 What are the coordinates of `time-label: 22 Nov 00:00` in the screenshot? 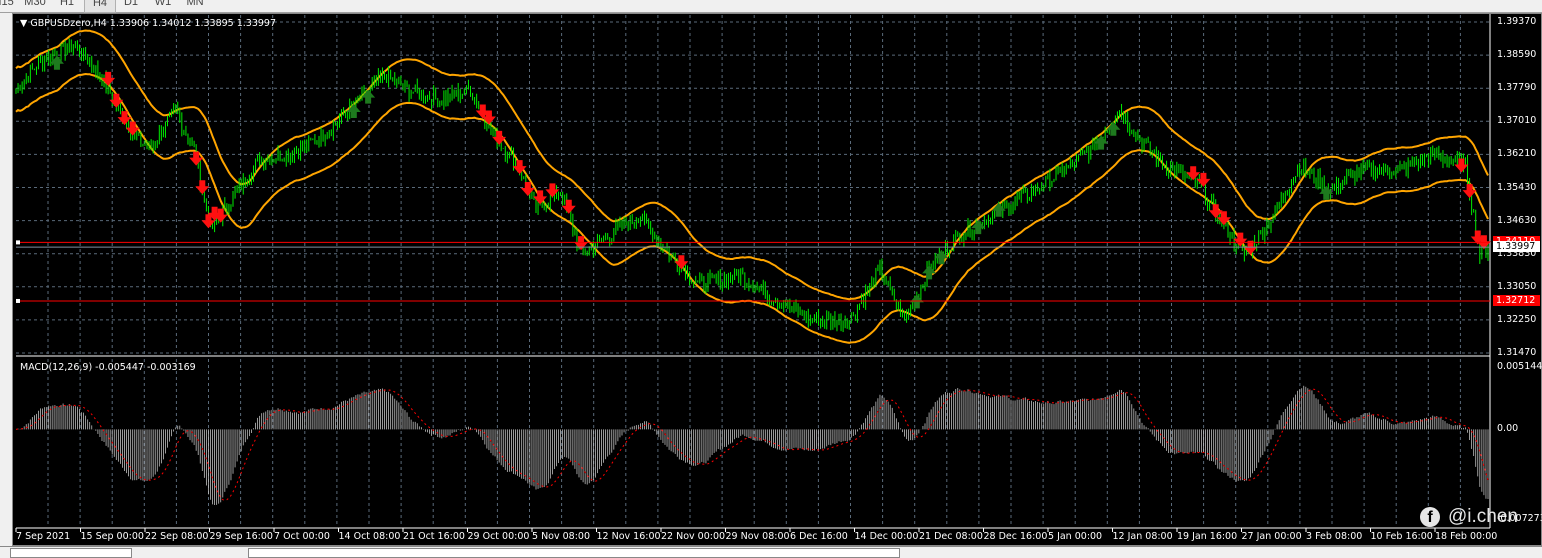 It's located at (693, 536).